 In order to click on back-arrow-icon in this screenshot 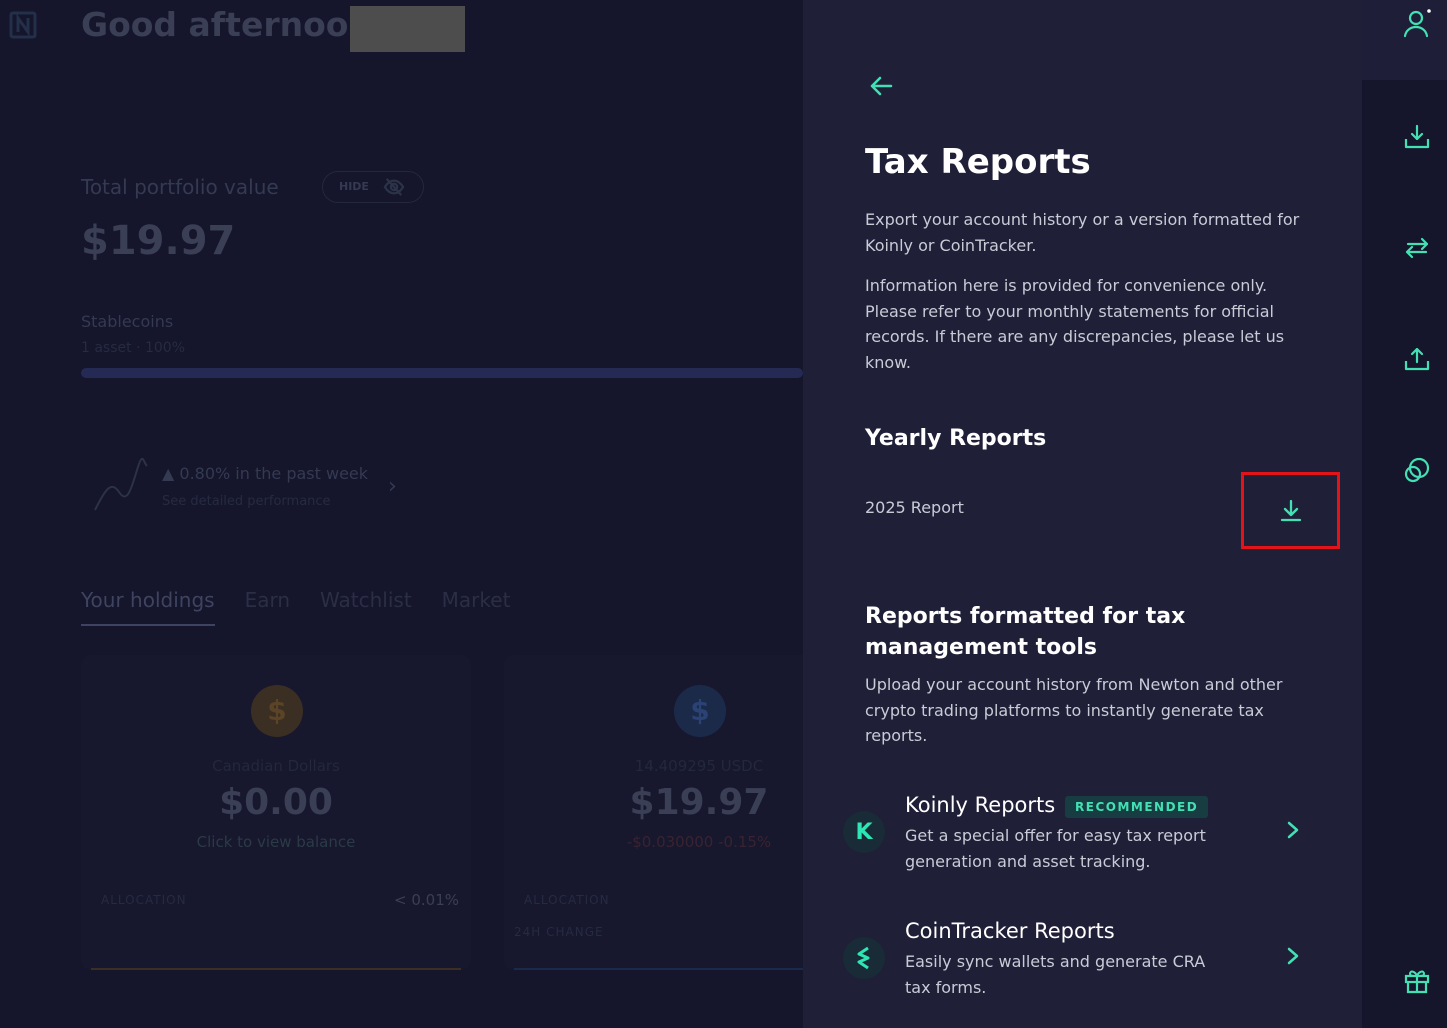, I will do `click(881, 86)`.